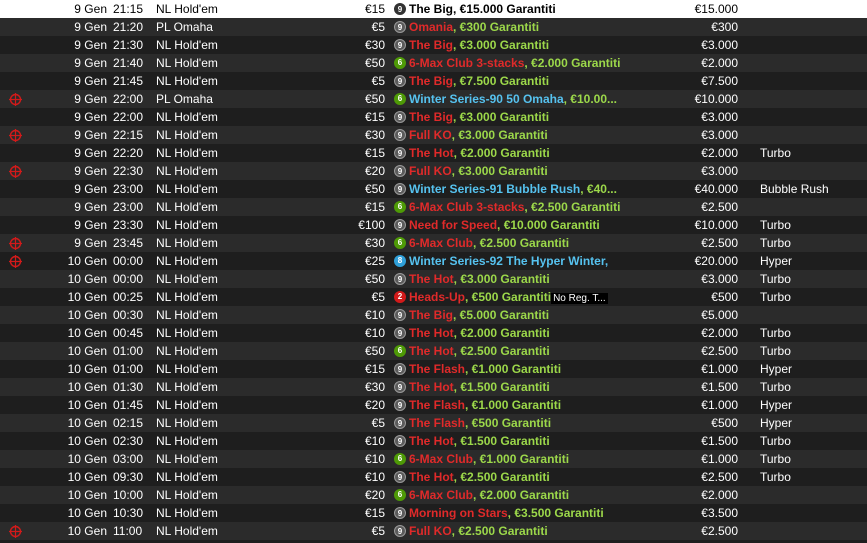 The width and height of the screenshot is (867, 543). I want to click on tournament-name: The Big, so click(431, 45).